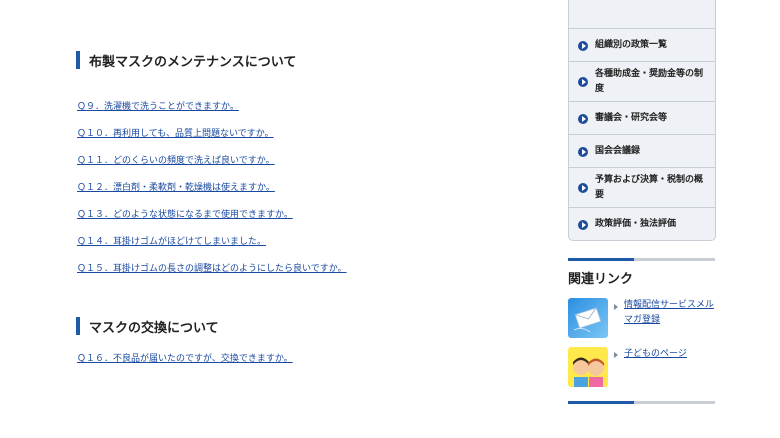  Describe the element at coordinates (185, 213) in the screenshot. I see `faq-link-q13: Ｑ１３．どのような状態になるまで使用できますか。` at that location.